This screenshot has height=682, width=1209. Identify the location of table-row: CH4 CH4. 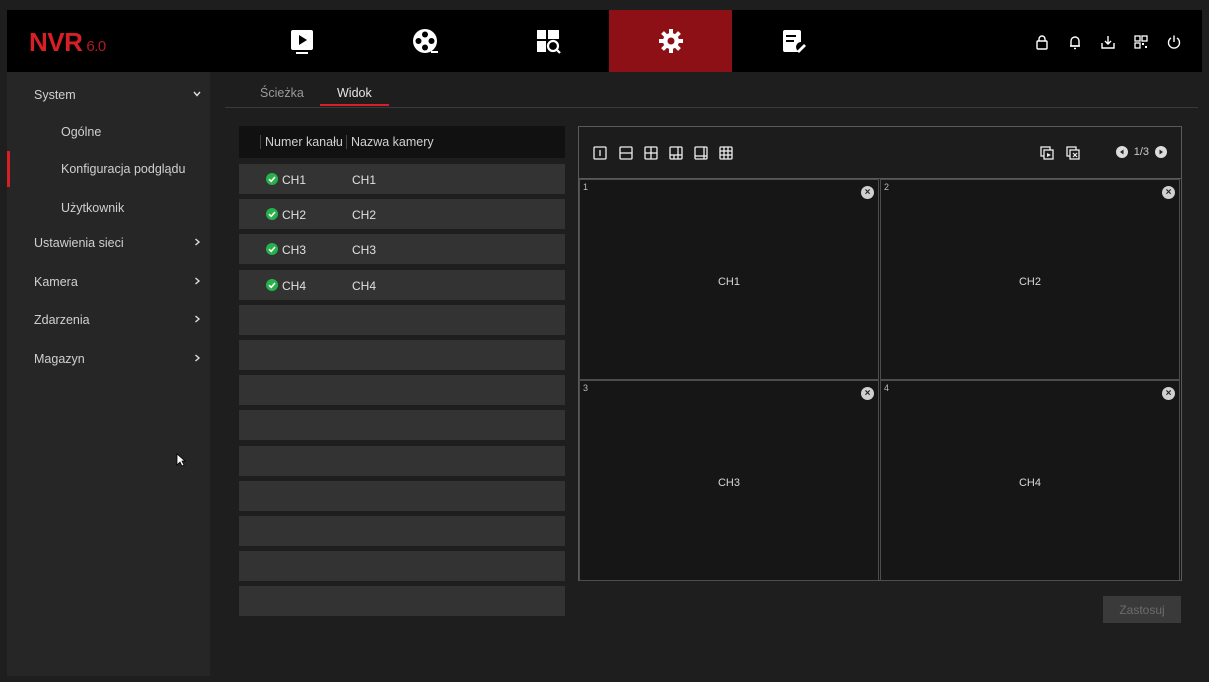
(402, 284).